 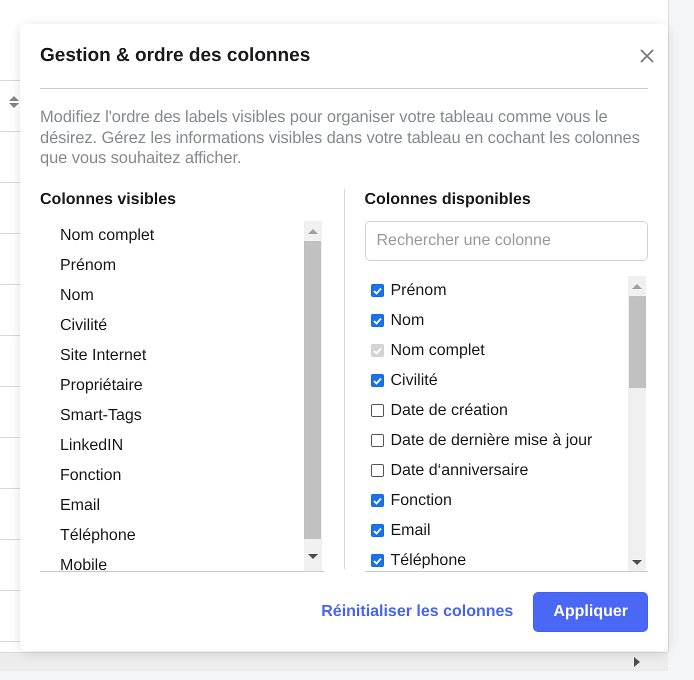 What do you see at coordinates (172, 475) in the screenshot?
I see `visible-column-item: Fonction` at bounding box center [172, 475].